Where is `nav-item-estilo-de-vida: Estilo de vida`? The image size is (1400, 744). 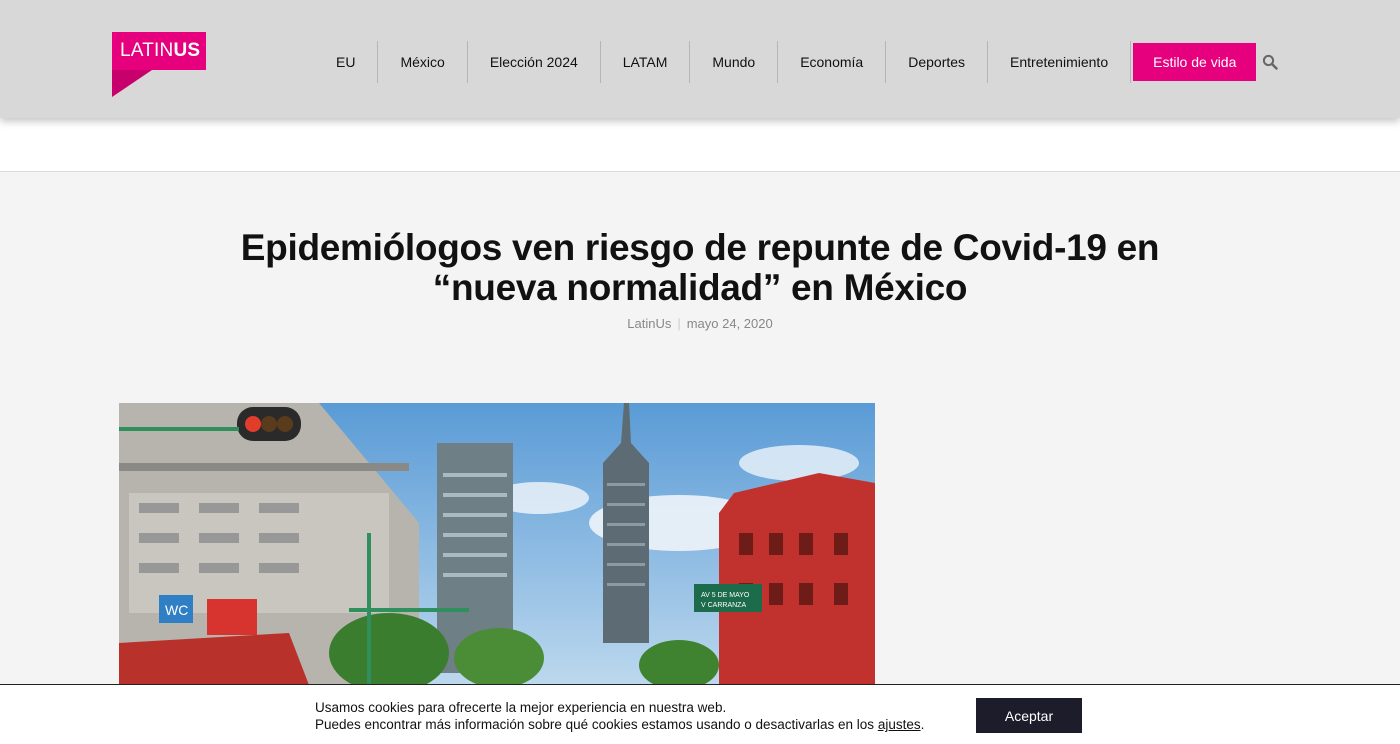 nav-item-estilo-de-vida: Estilo de vida is located at coordinates (1195, 62).